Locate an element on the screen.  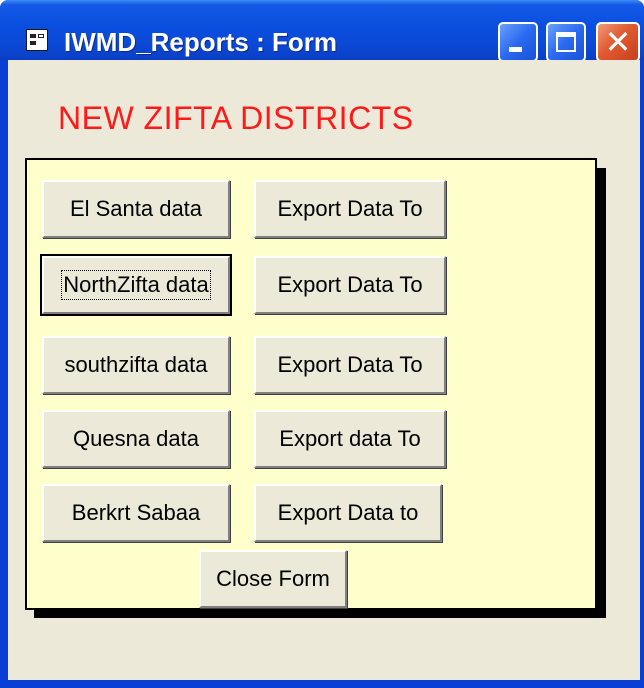
quesna-data-label: Quesna data is located at coordinates (136, 438).